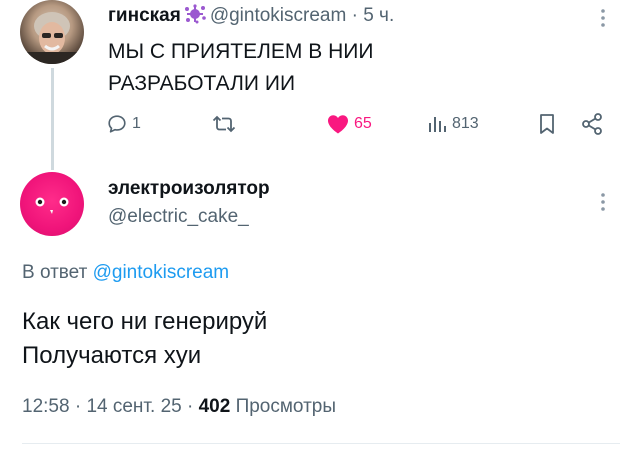 This screenshot has width=640, height=460. I want to click on display-name: гинская, so click(144, 15).